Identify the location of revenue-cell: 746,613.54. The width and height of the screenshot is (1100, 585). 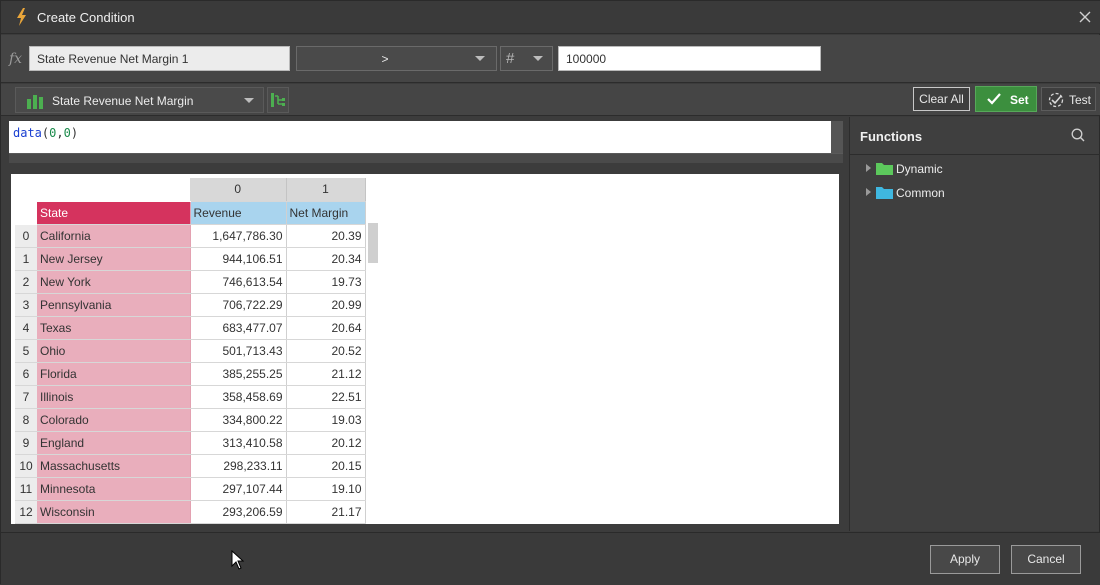
(238, 282).